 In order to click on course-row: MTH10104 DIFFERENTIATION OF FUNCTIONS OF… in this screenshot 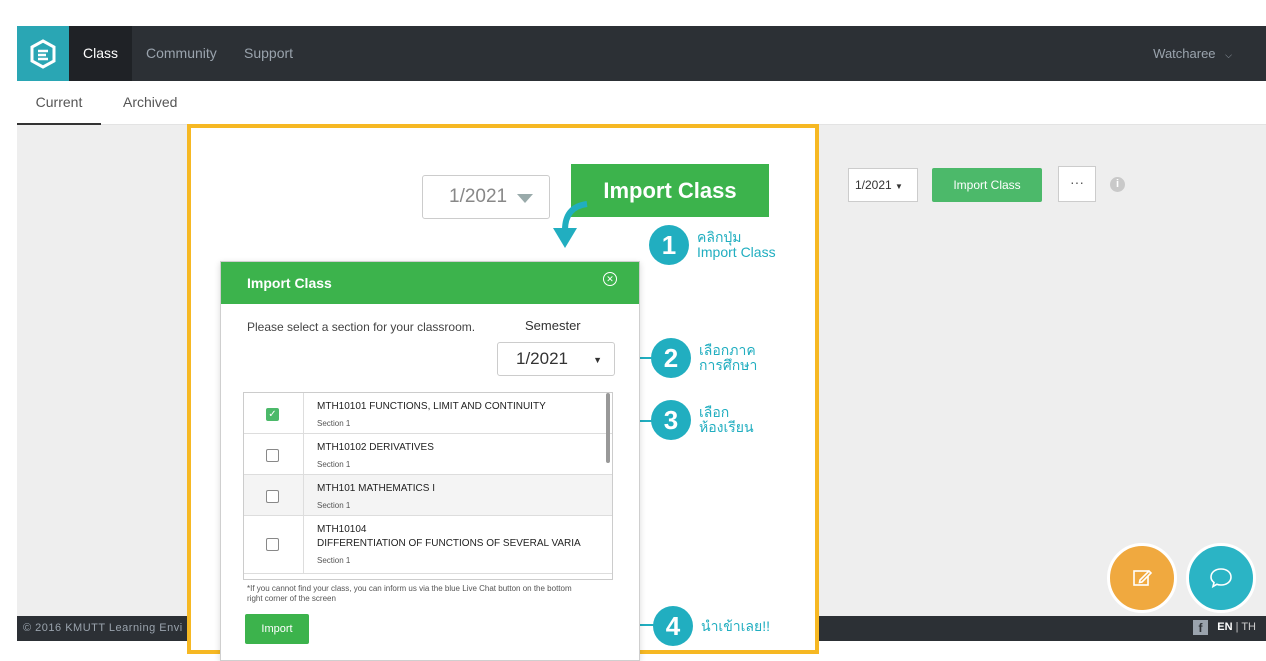, I will do `click(428, 545)`.